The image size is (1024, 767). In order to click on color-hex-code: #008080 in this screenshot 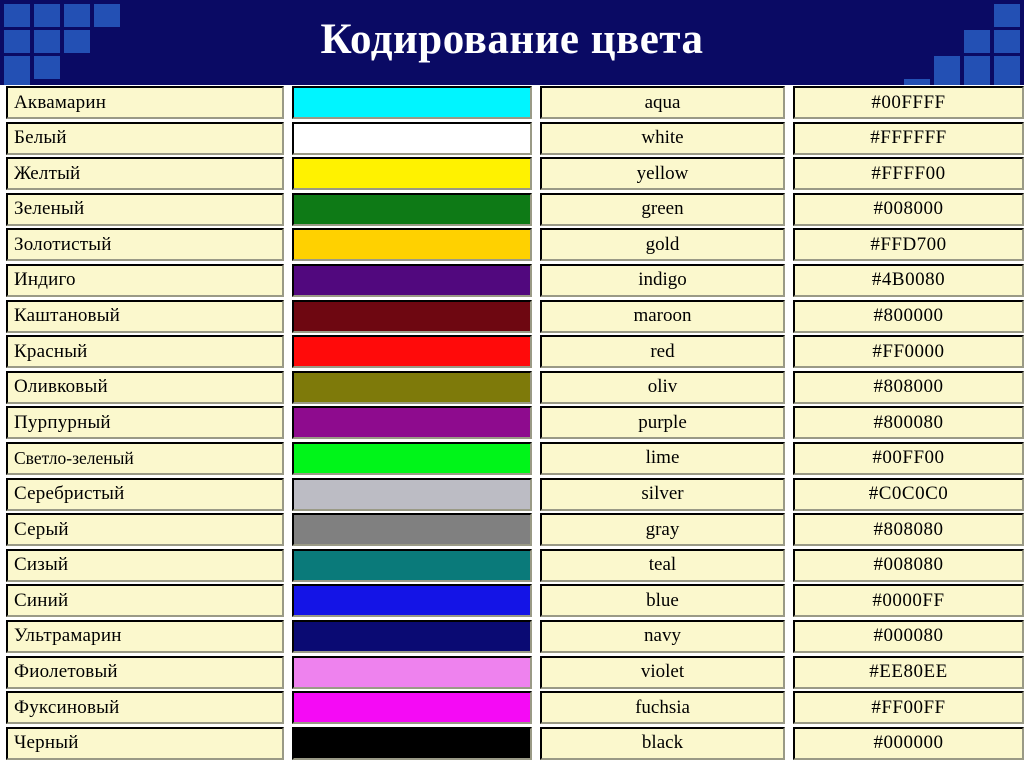, I will do `click(908, 565)`.